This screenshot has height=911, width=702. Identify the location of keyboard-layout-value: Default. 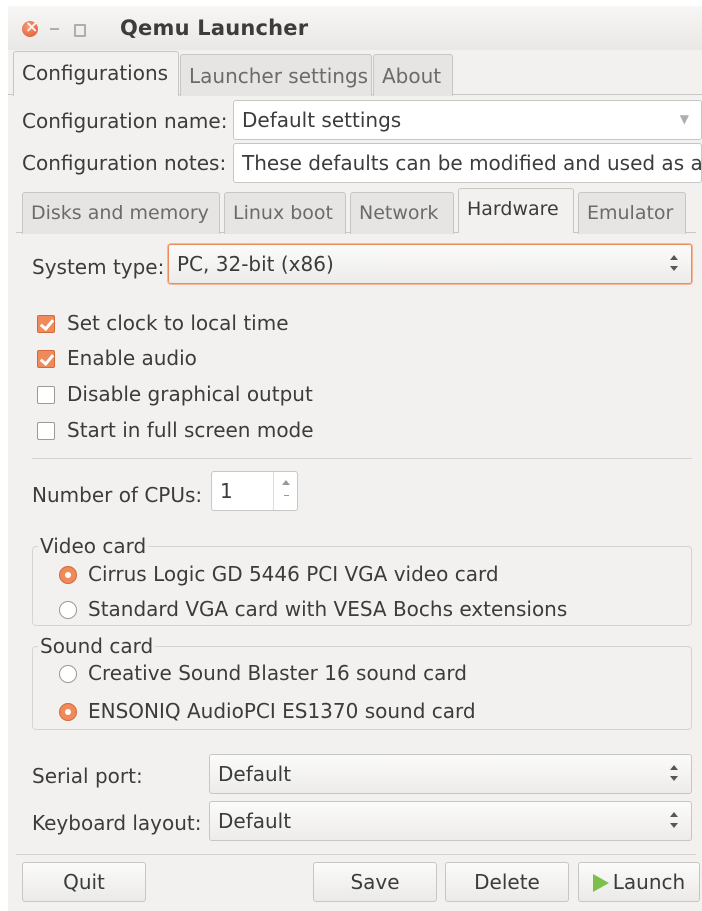
(255, 821).